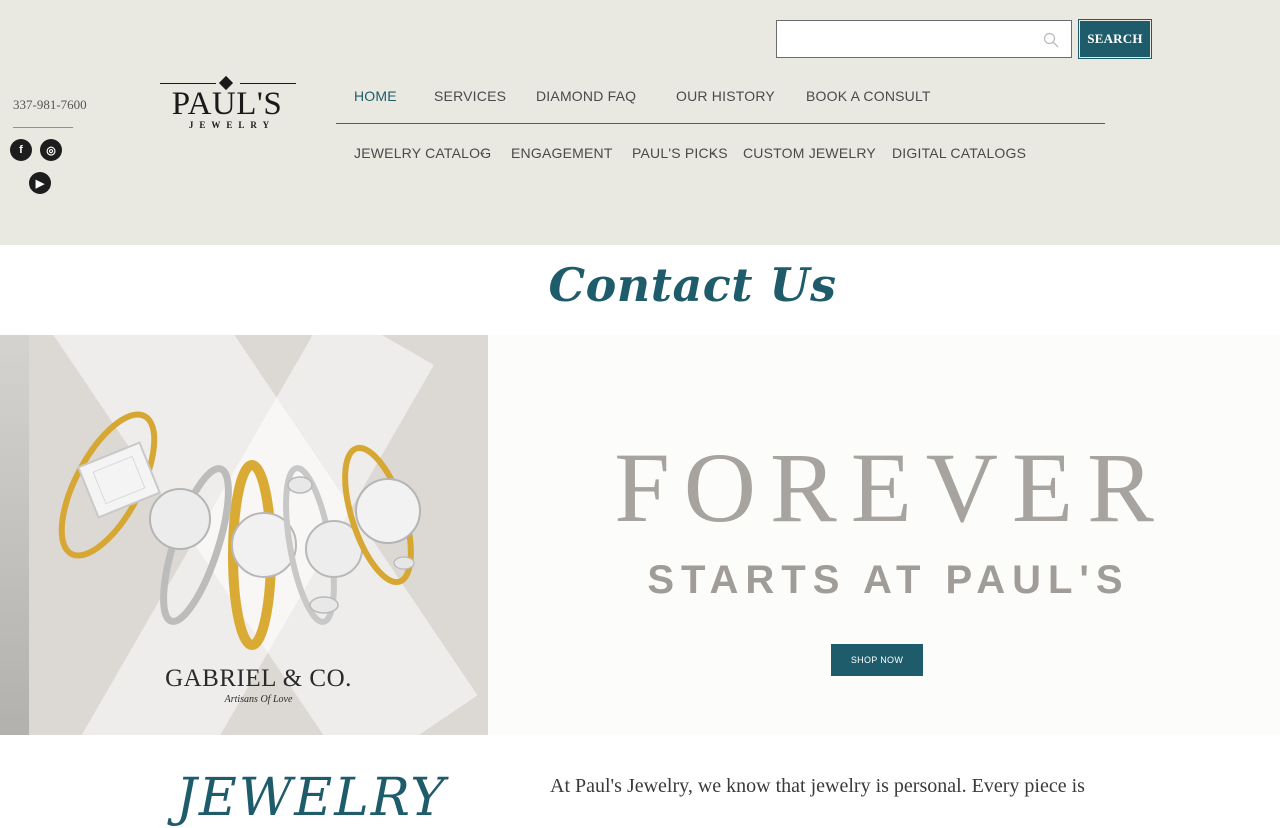  I want to click on search-field, so click(924, 39).